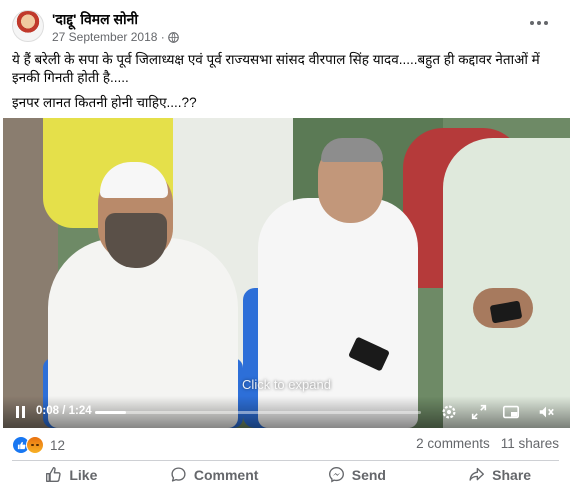 The height and width of the screenshot is (487, 571). I want to click on share-button: Share, so click(499, 474).